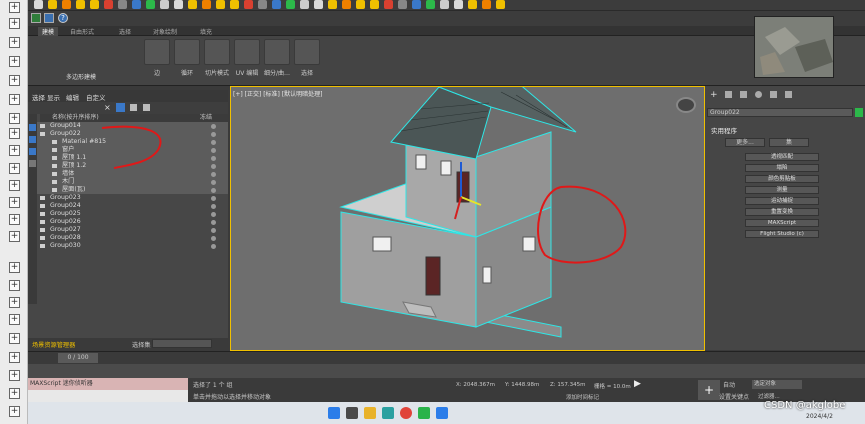 This screenshot has width=865, height=424. I want to click on sets-button: 集, so click(789, 142).